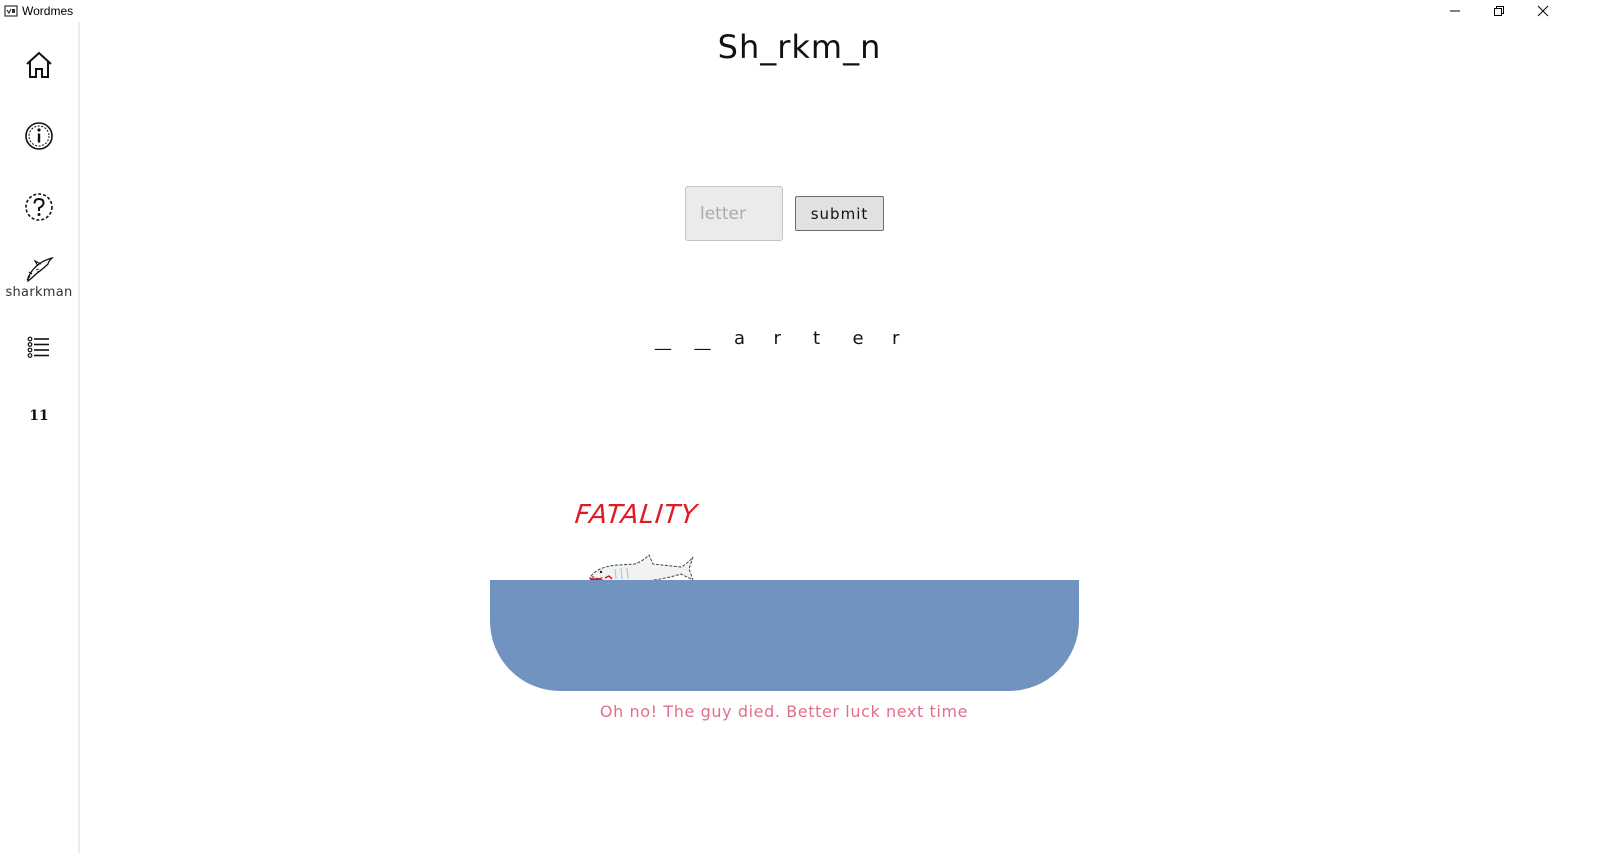 This screenshot has height=853, width=1599. Describe the element at coordinates (48, 11) in the screenshot. I see `window-title: Wordmes` at that location.